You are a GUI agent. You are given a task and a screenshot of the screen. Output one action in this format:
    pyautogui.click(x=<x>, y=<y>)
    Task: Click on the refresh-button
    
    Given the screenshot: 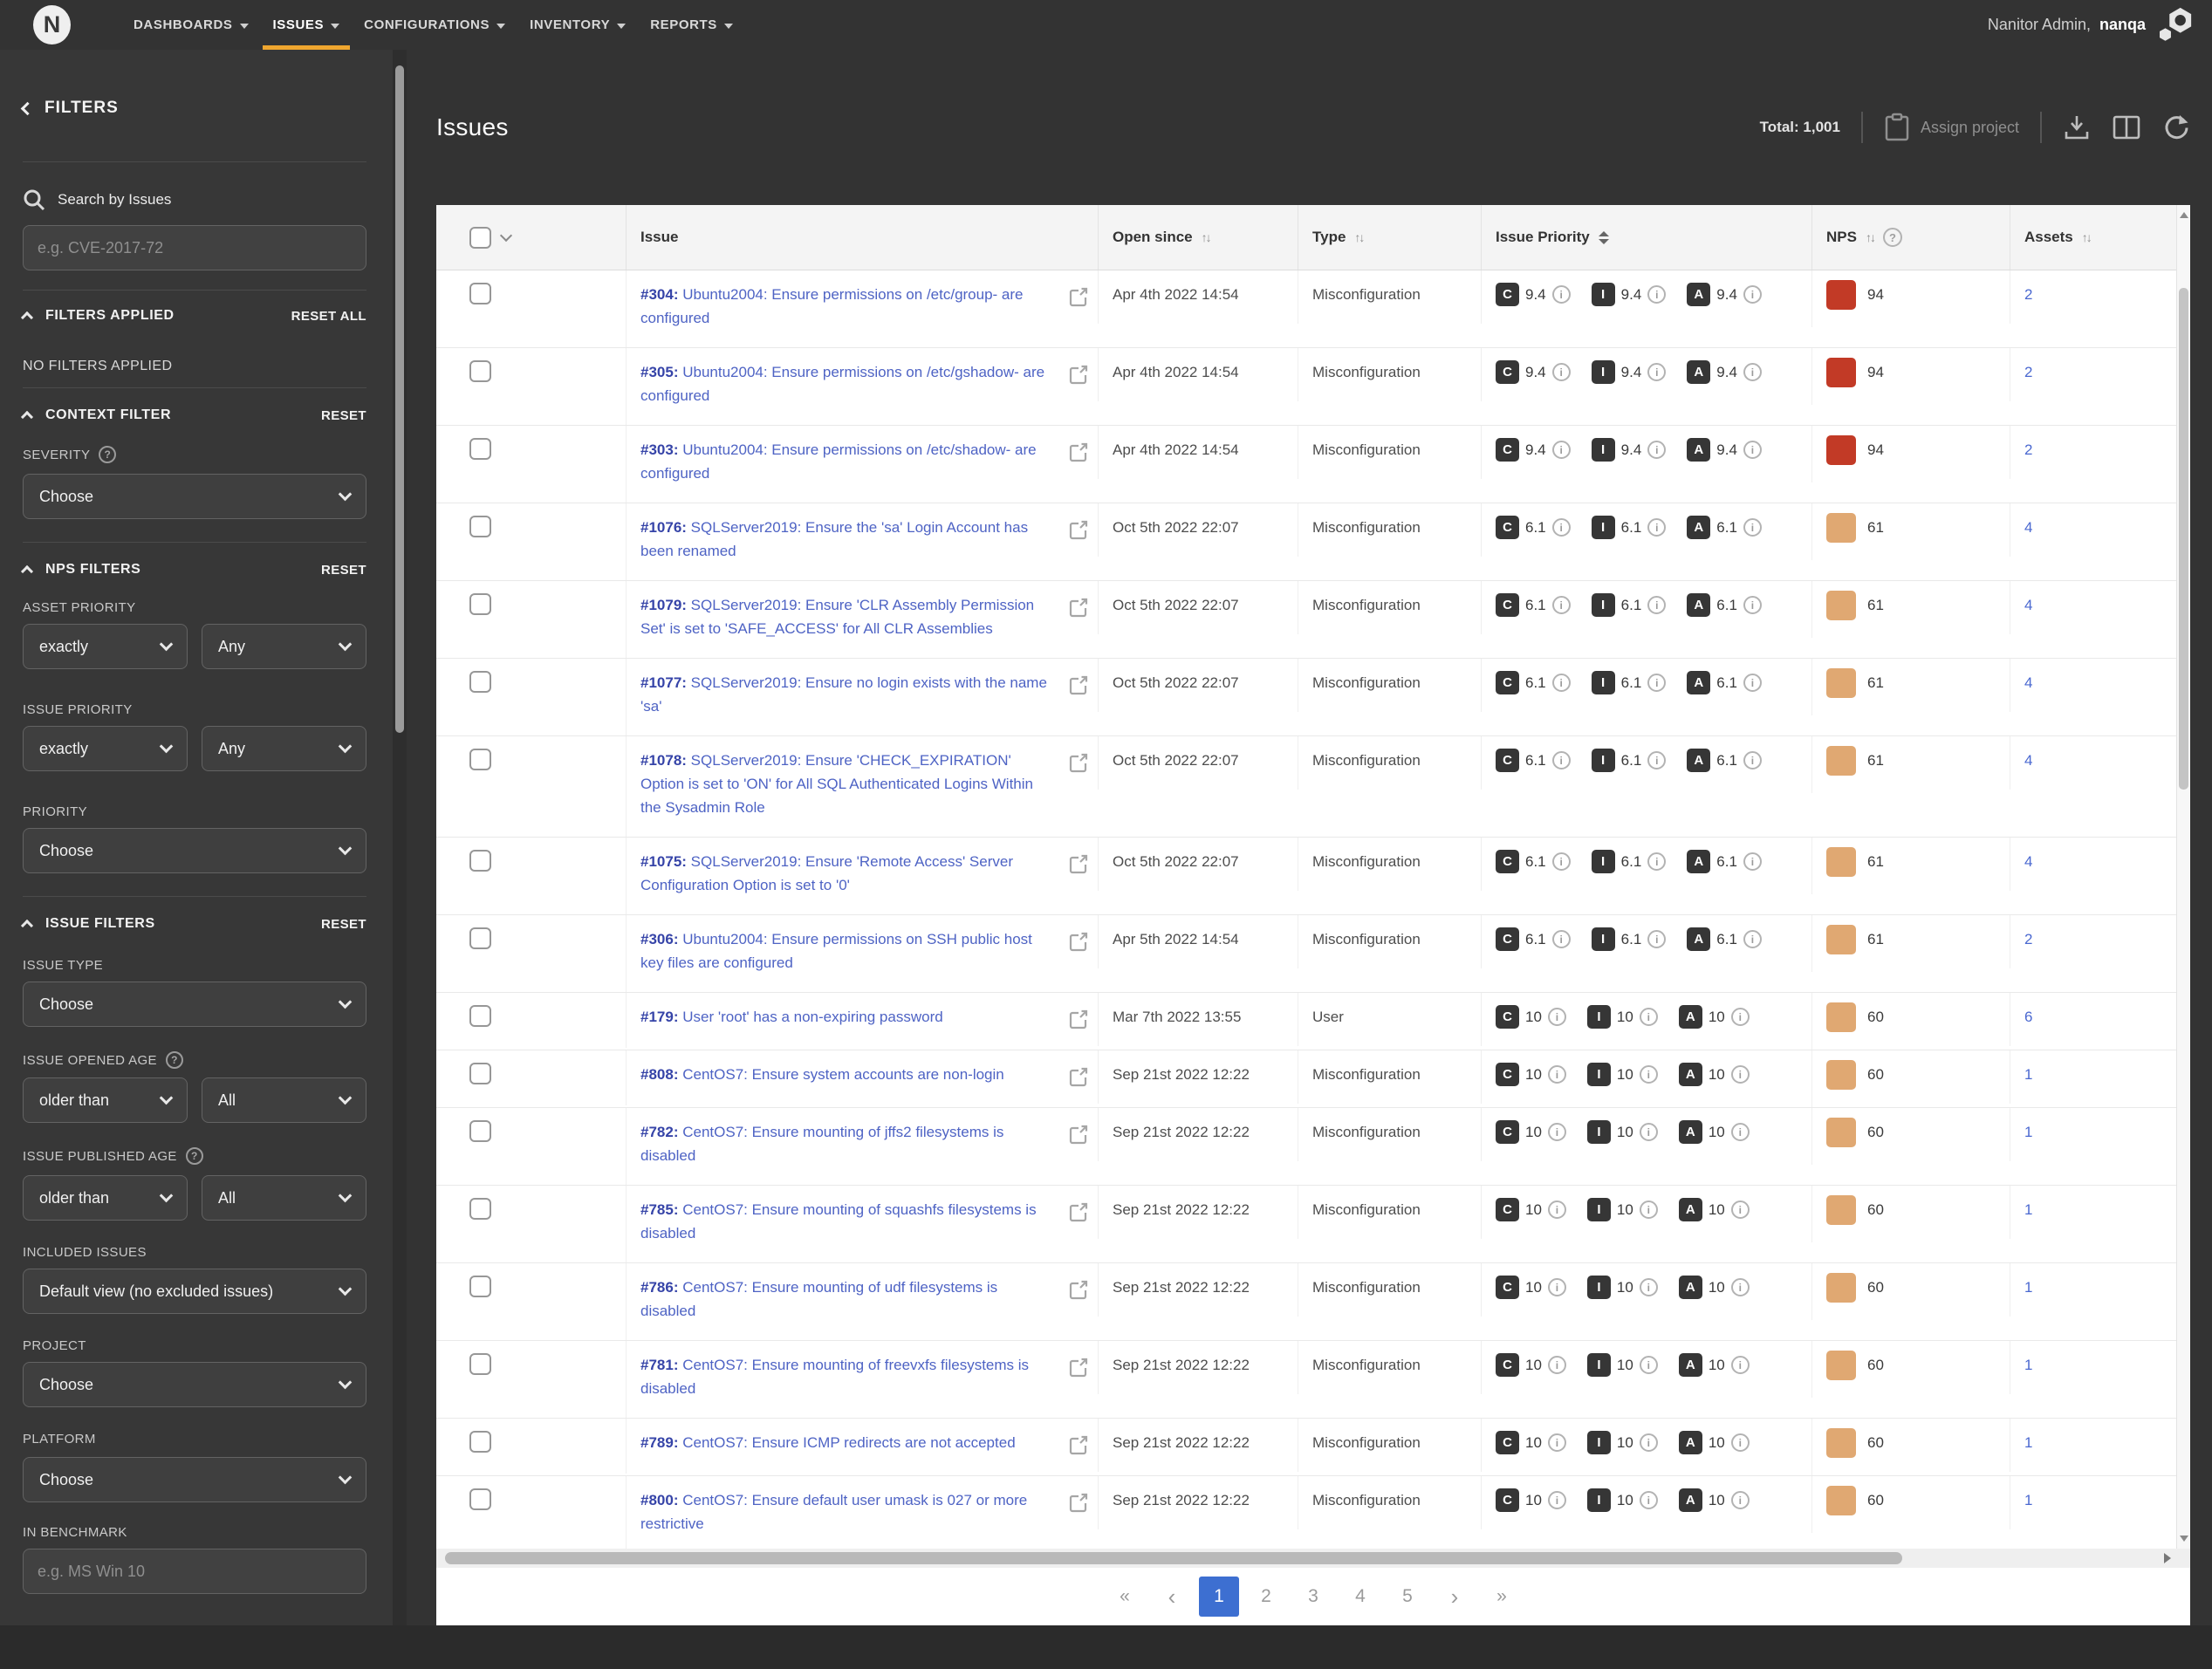 What is the action you would take?
    pyautogui.click(x=2176, y=127)
    